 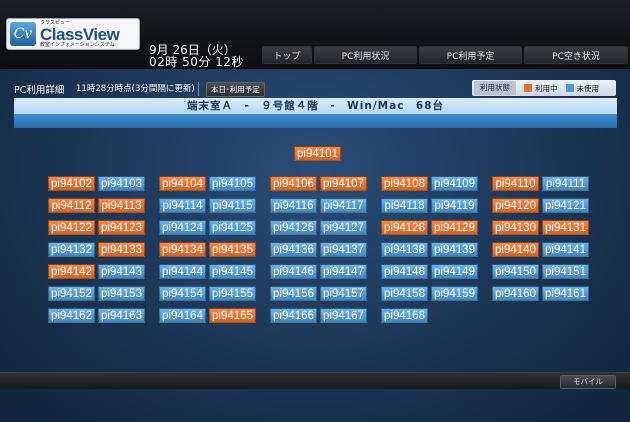 I want to click on pc-tile-pi94150: pi94150, so click(x=515, y=271).